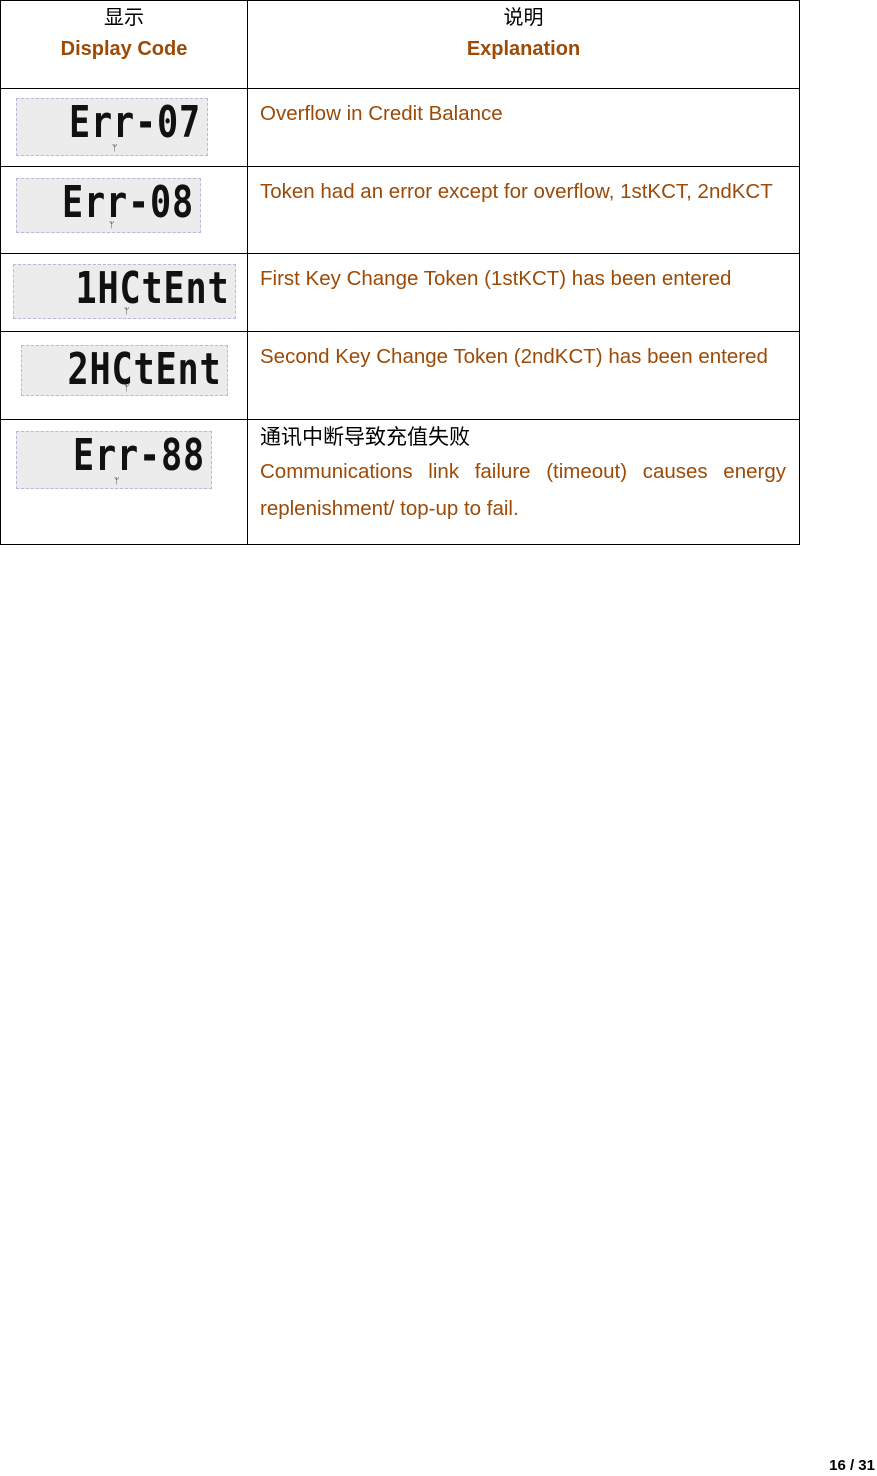 This screenshot has width=877, height=1476. Describe the element at coordinates (523, 18) in the screenshot. I see `header-explain-cn: 说明` at that location.